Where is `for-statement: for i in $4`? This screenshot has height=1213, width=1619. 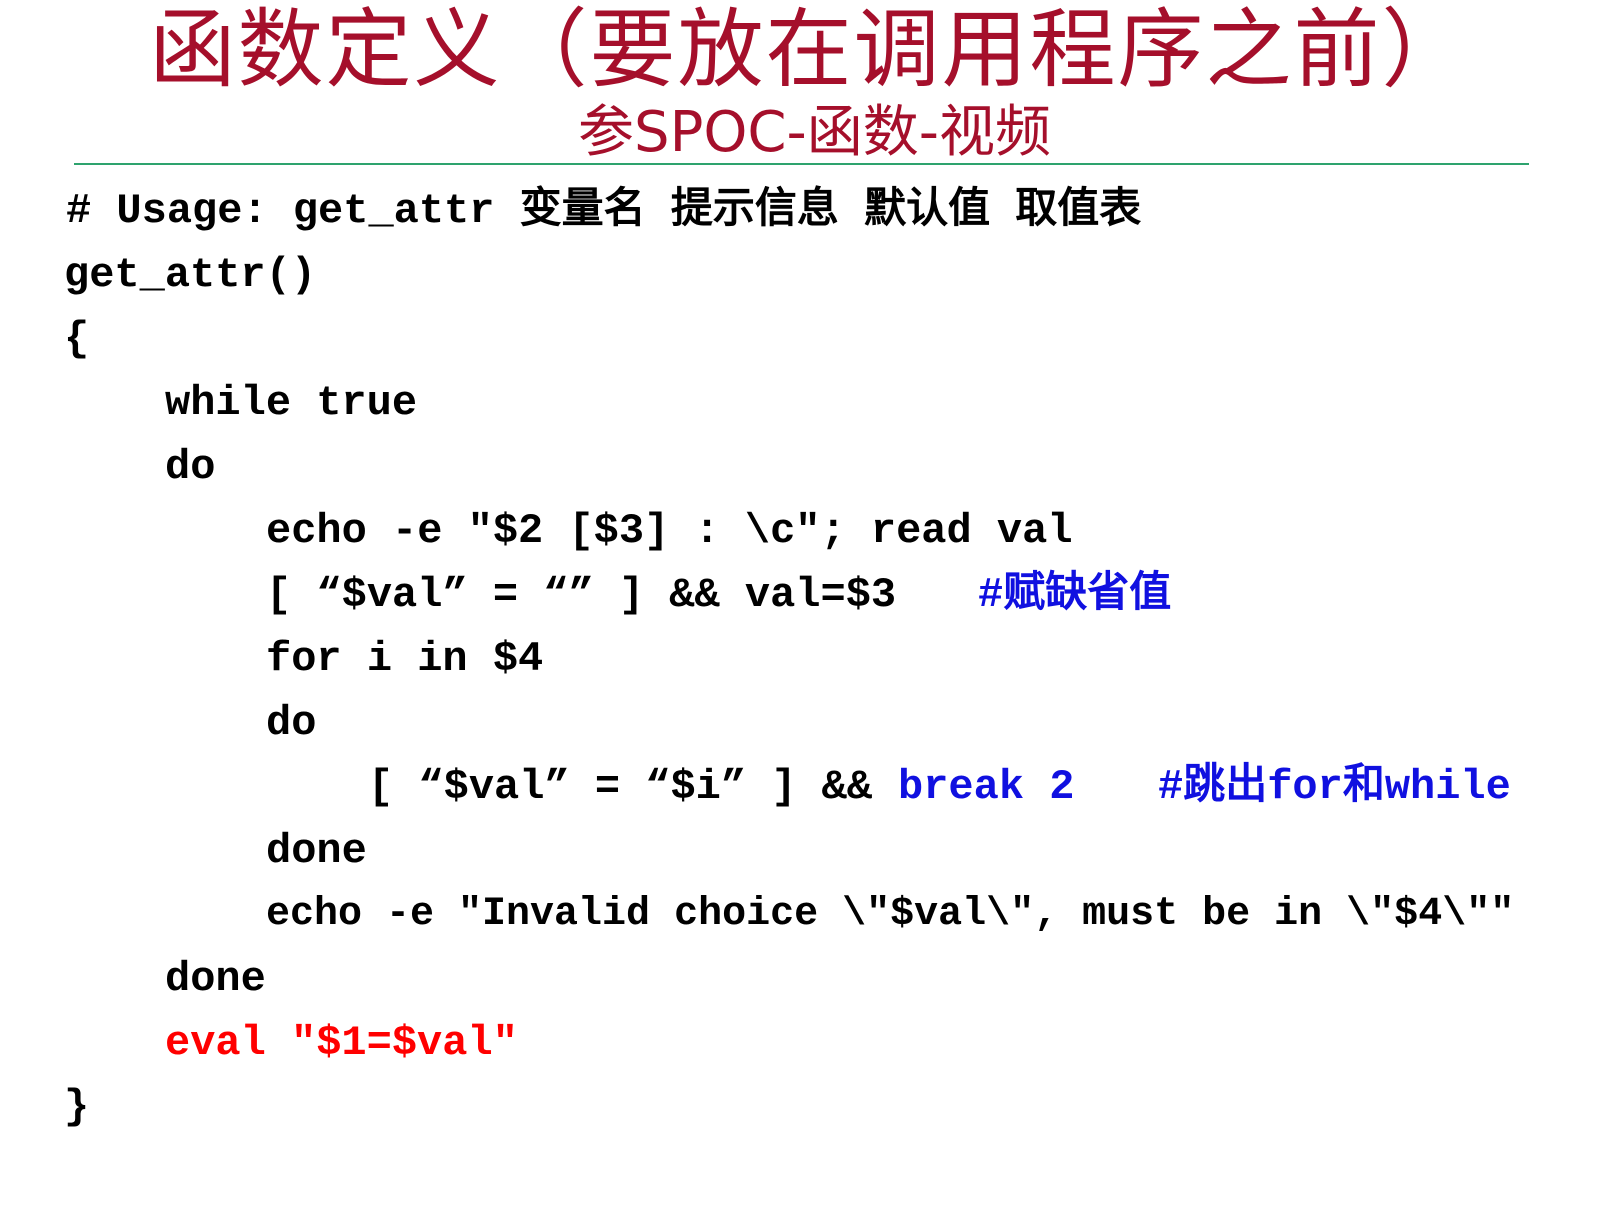
for-statement: for i in $4 is located at coordinates (405, 659).